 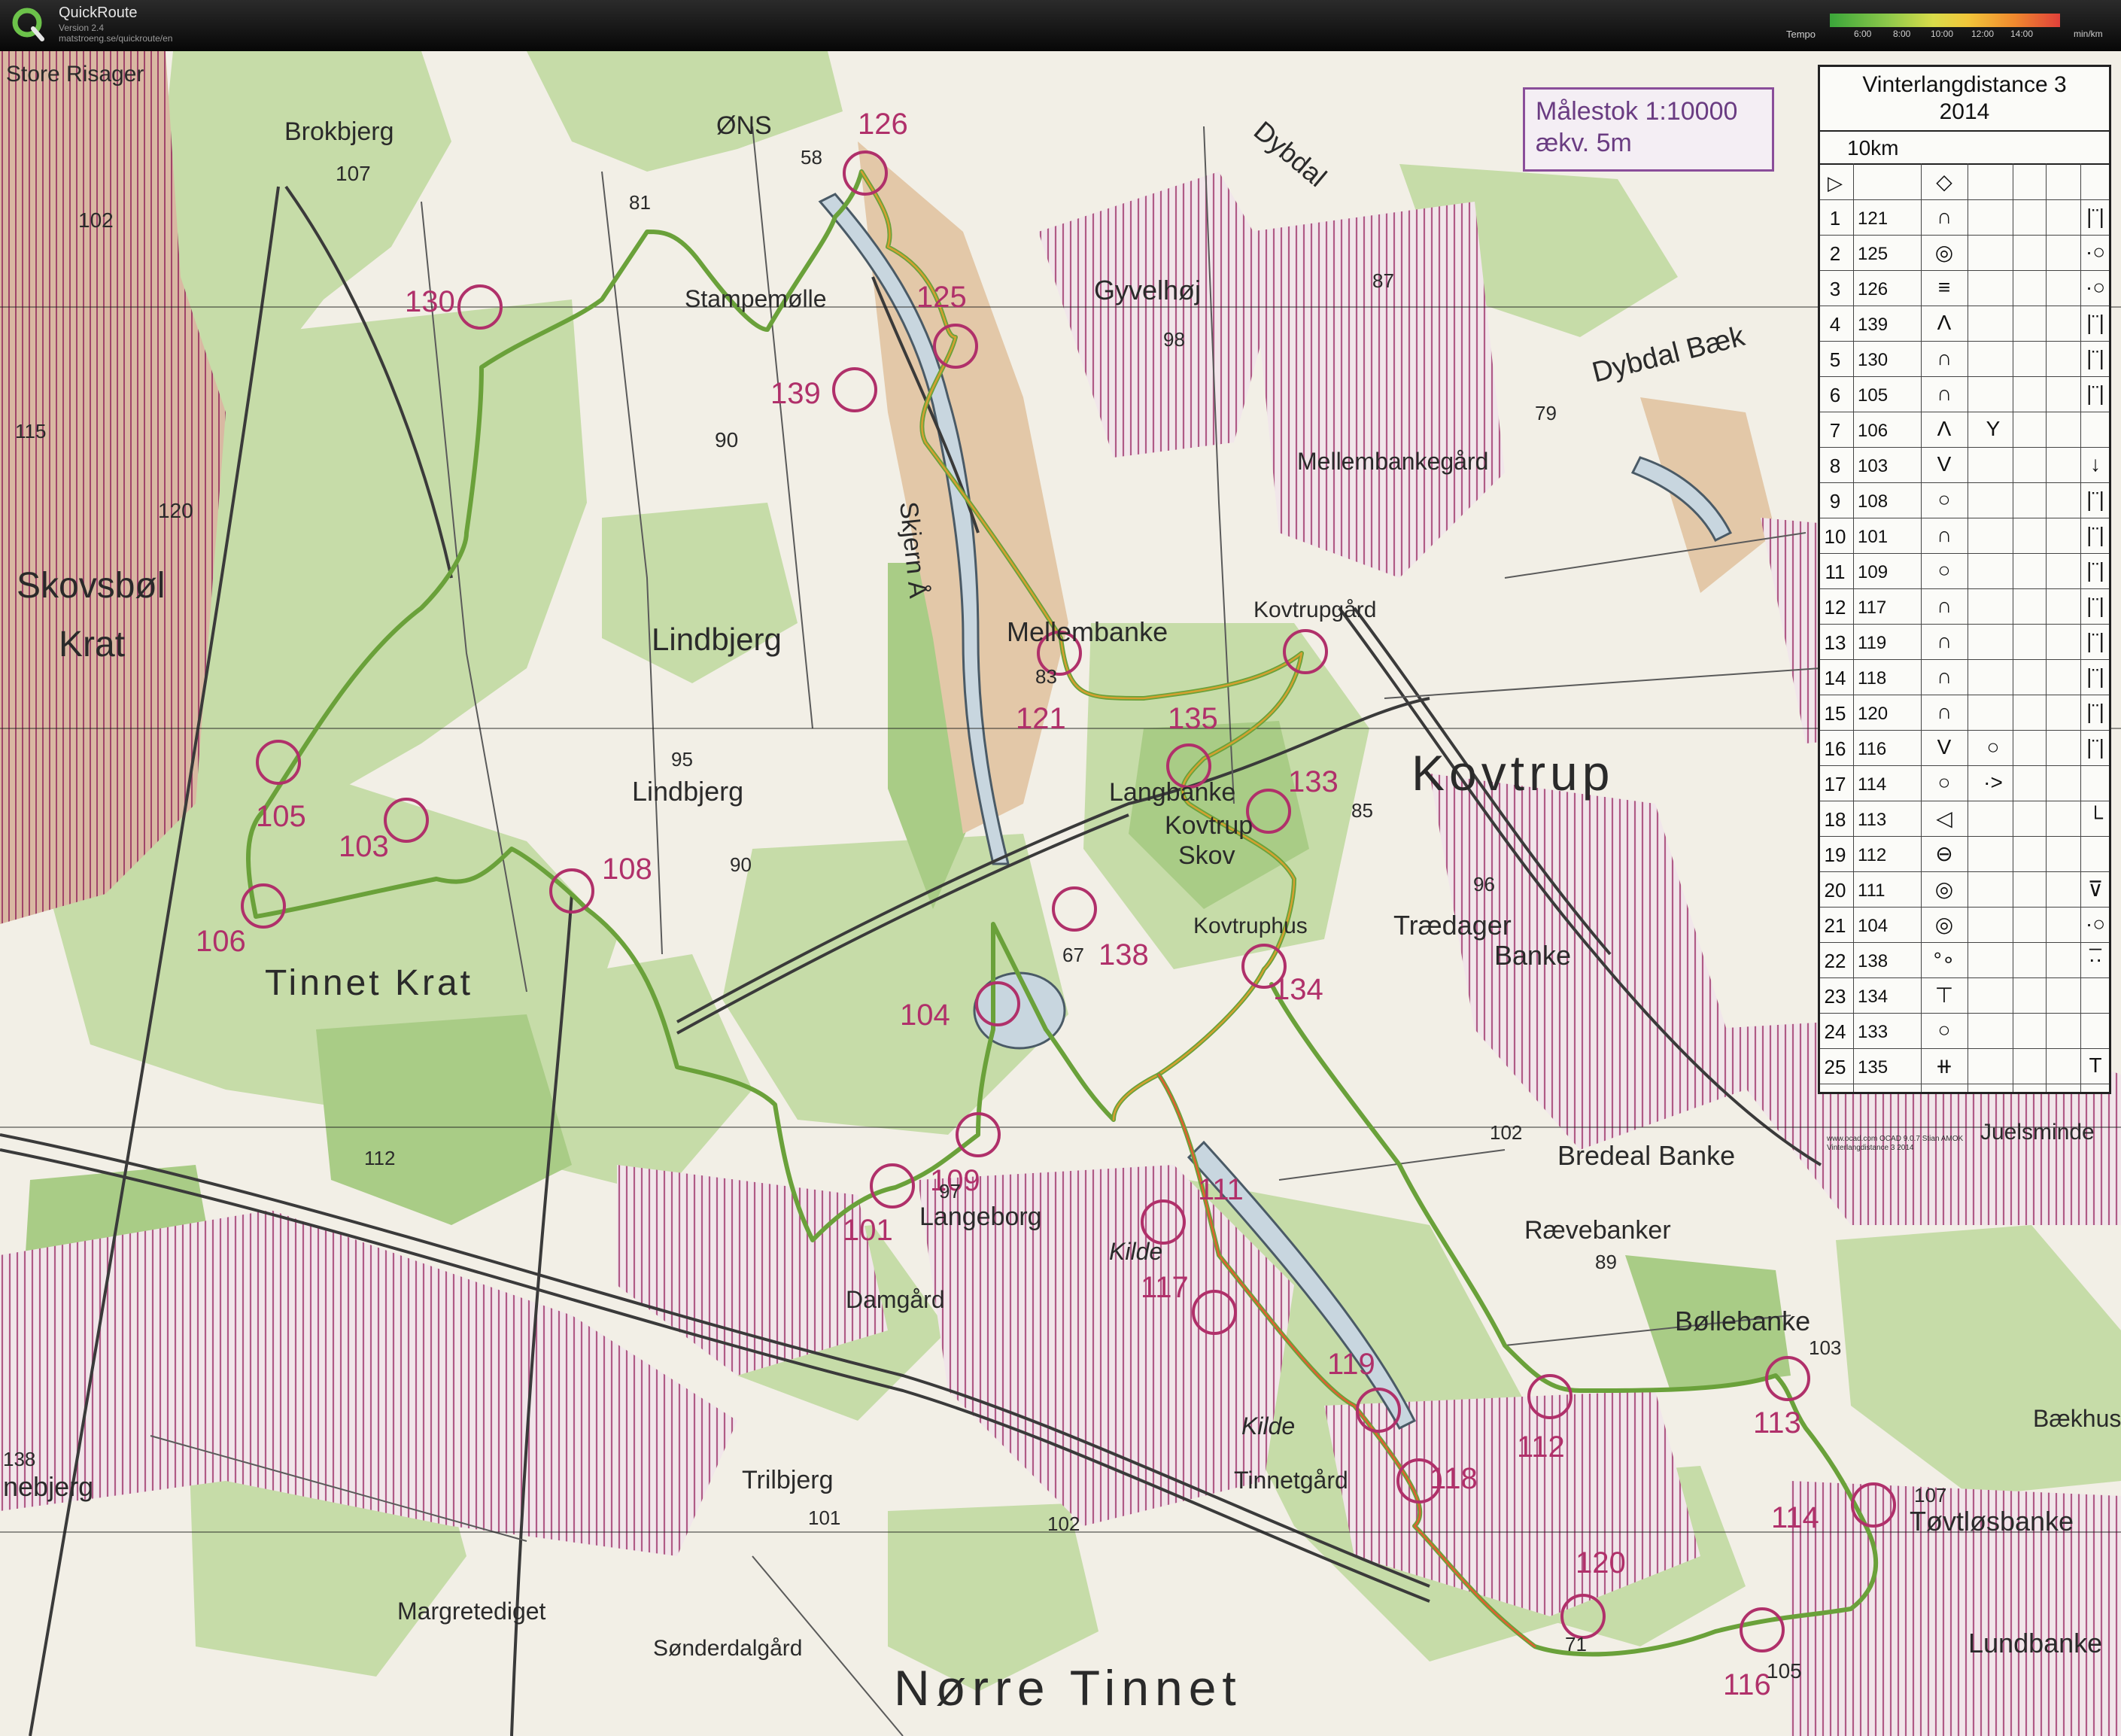 I want to click on svg-text: 138, so click(x=19, y=1459).